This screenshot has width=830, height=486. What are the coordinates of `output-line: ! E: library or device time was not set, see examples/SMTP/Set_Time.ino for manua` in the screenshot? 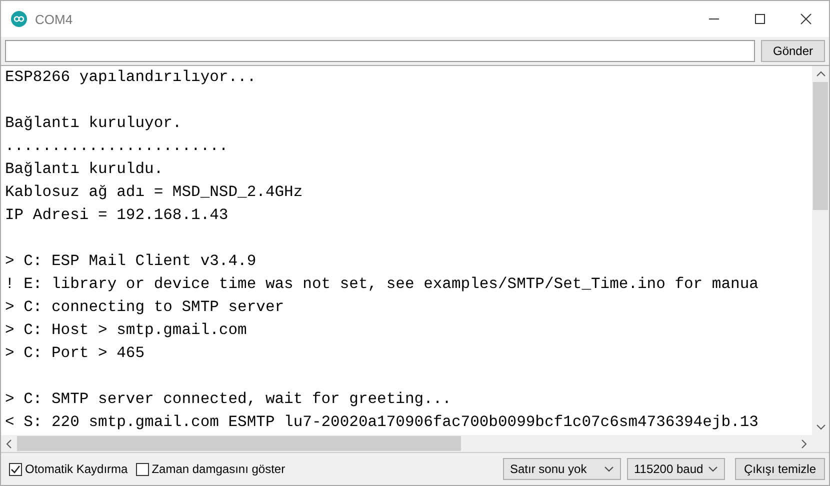 It's located at (382, 284).